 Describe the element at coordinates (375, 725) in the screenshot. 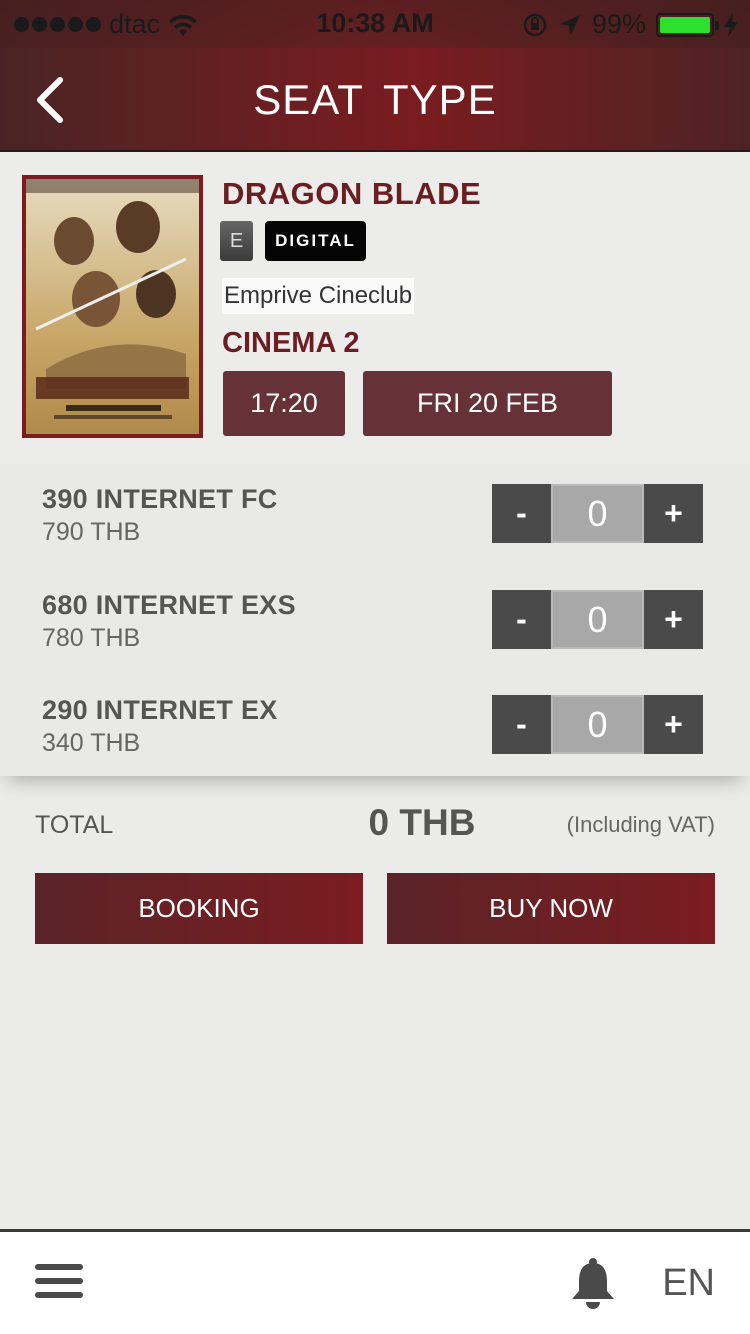

I see `seat-type-row: 290 INTERNET EX 340 THB - 0 +` at that location.